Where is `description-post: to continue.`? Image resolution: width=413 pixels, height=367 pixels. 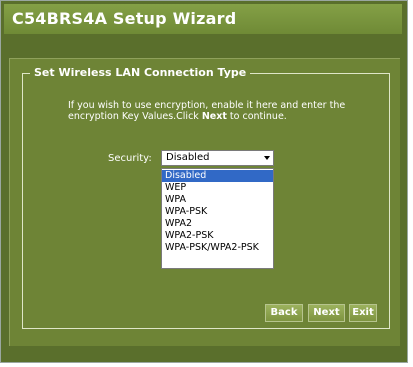 description-post: to continue. is located at coordinates (256, 116).